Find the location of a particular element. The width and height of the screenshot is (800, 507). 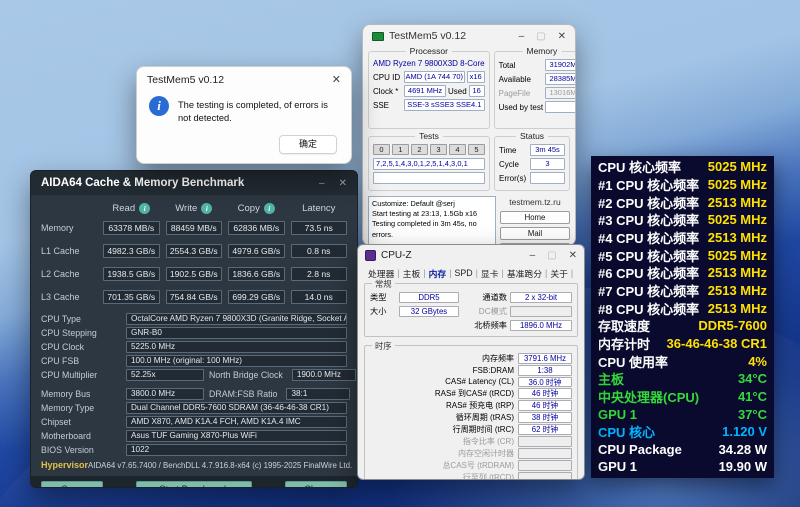

testmem-side-button: Home is located at coordinates (535, 217).